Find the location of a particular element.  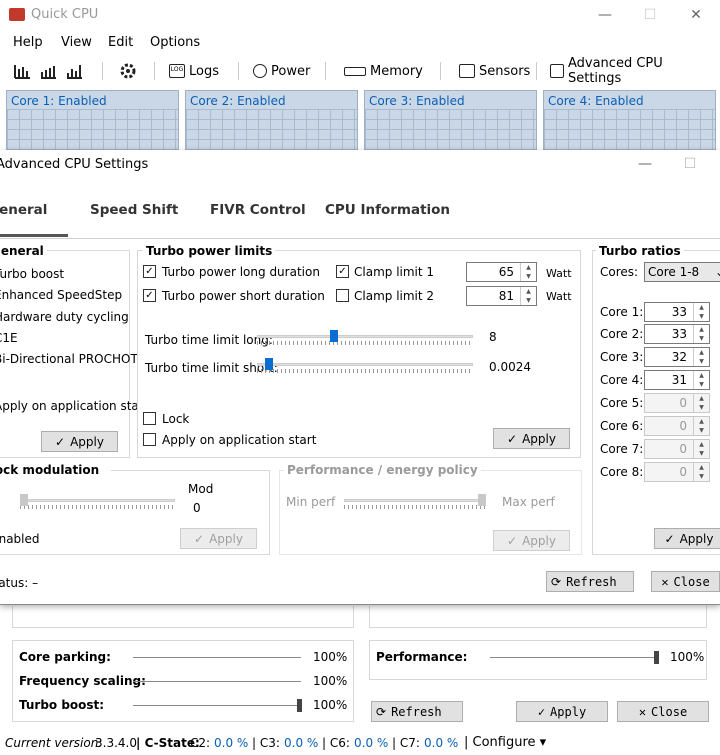

turbo-apply-on-start-label: Apply on application start is located at coordinates (239, 440).